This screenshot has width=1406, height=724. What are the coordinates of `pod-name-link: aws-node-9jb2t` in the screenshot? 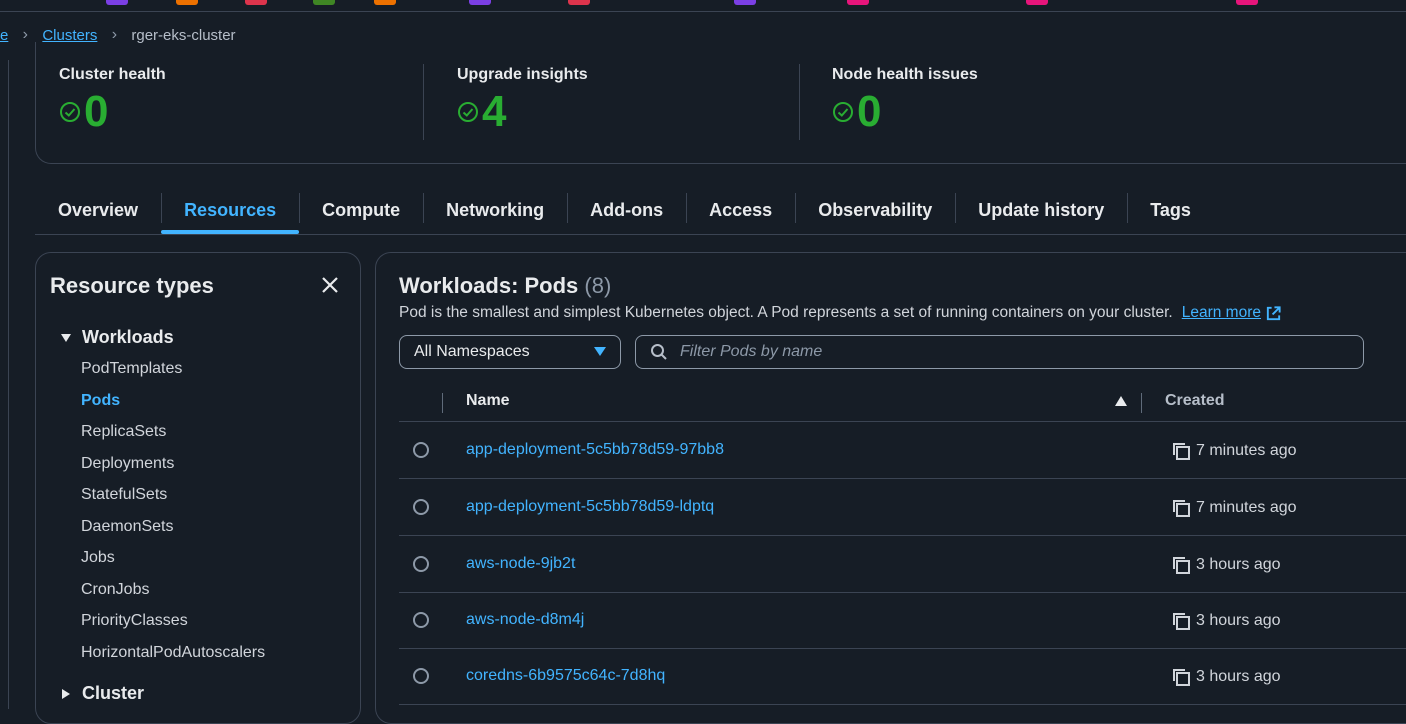 It's located at (520, 564).